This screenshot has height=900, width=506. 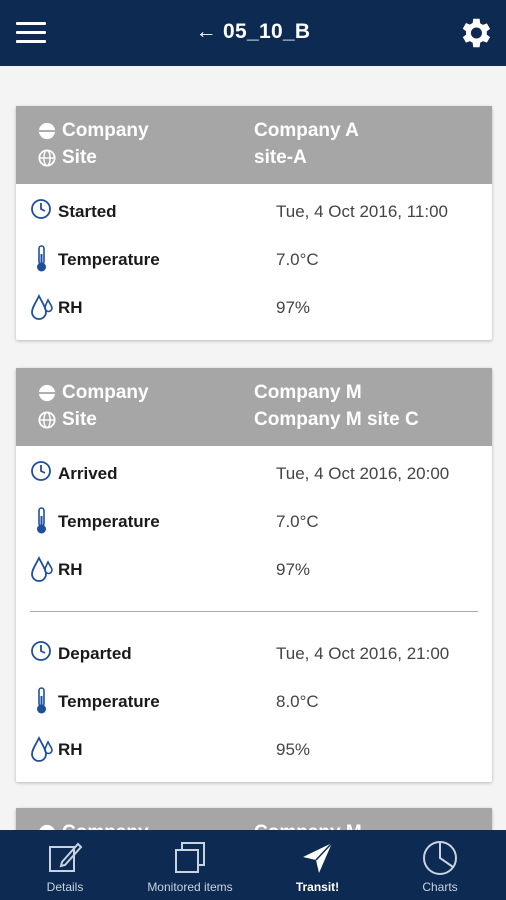 I want to click on rh-row: RH 95%, so click(x=261, y=749).